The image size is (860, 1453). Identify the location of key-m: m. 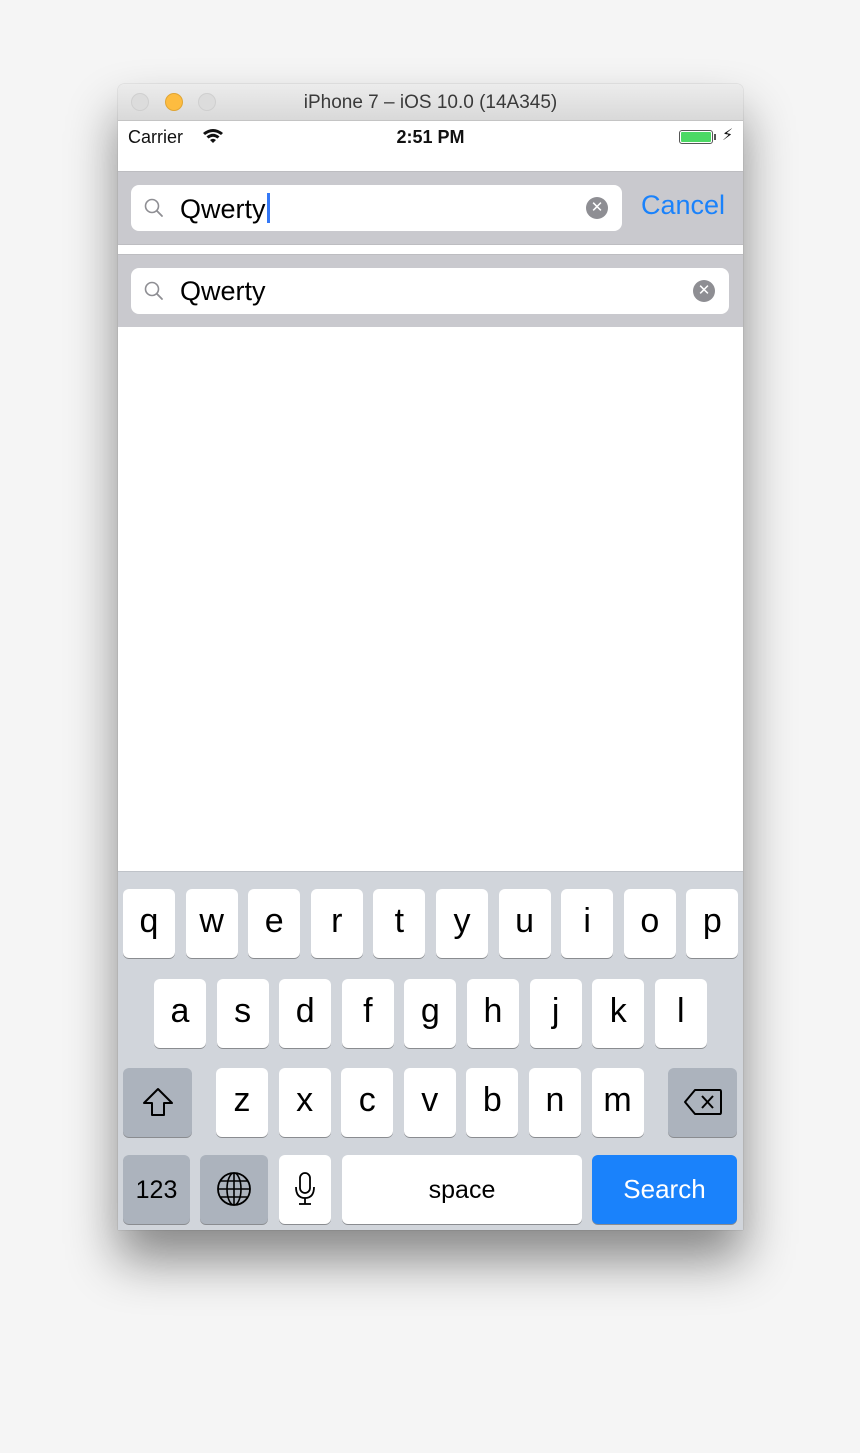
(617, 1102).